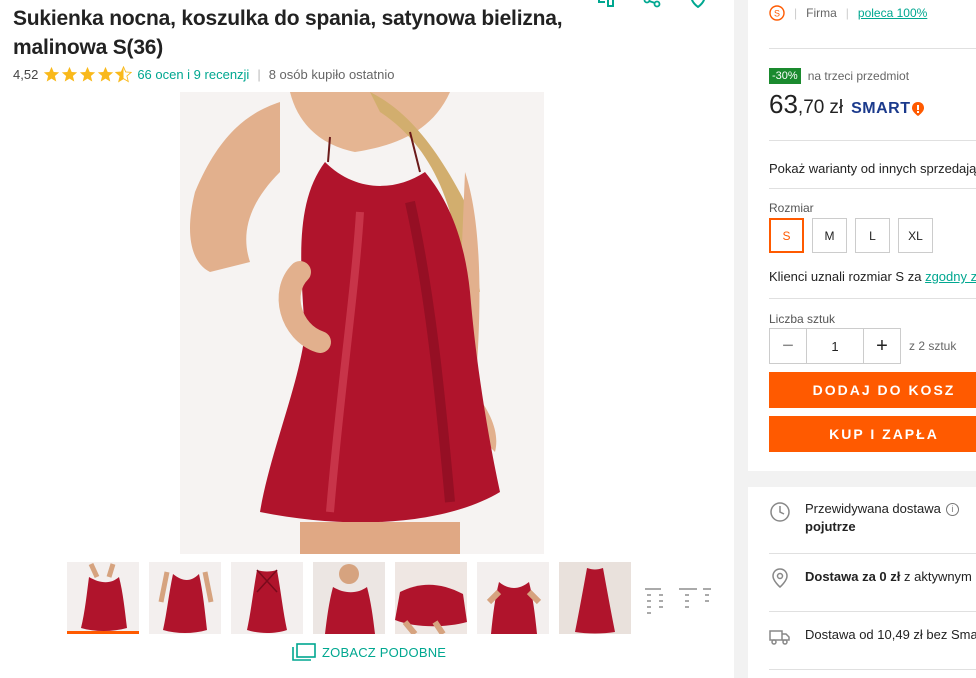 This screenshot has width=976, height=678. Describe the element at coordinates (783, 104) in the screenshot. I see `price-integer: 63` at that location.